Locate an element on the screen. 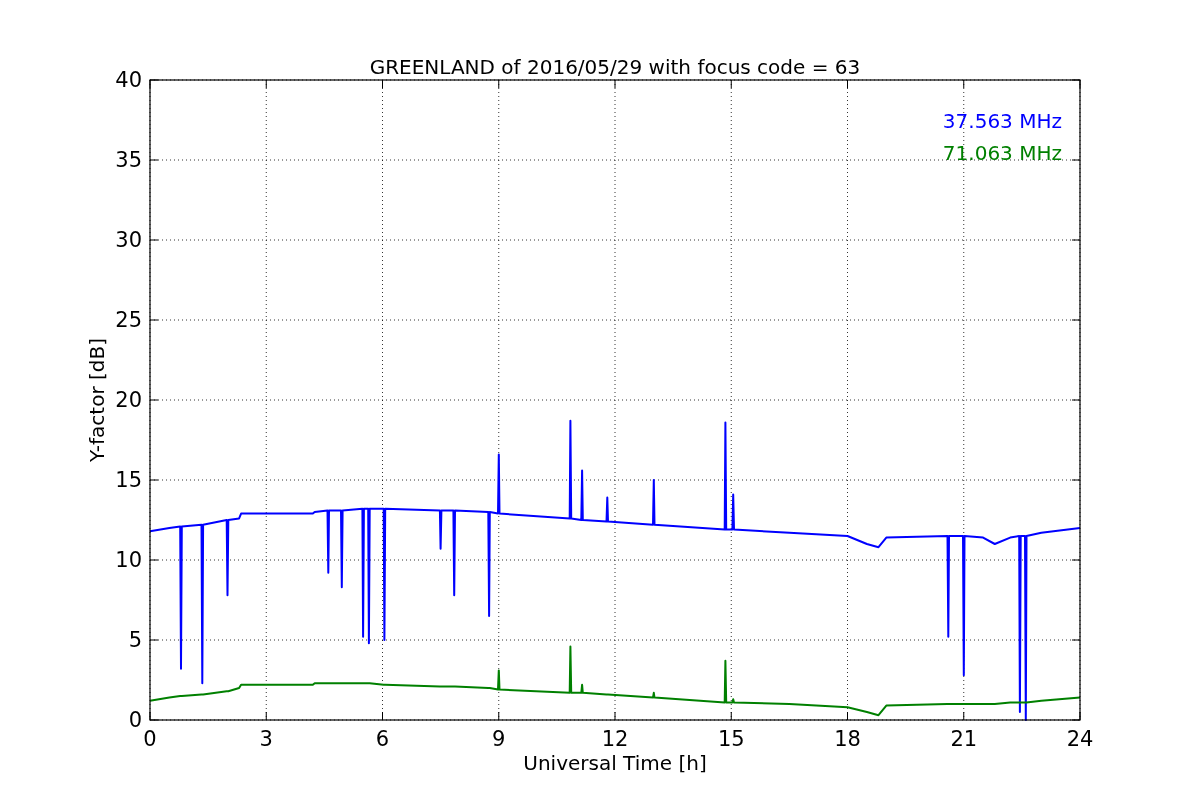  y-tick-label: 20 is located at coordinates (128, 400).